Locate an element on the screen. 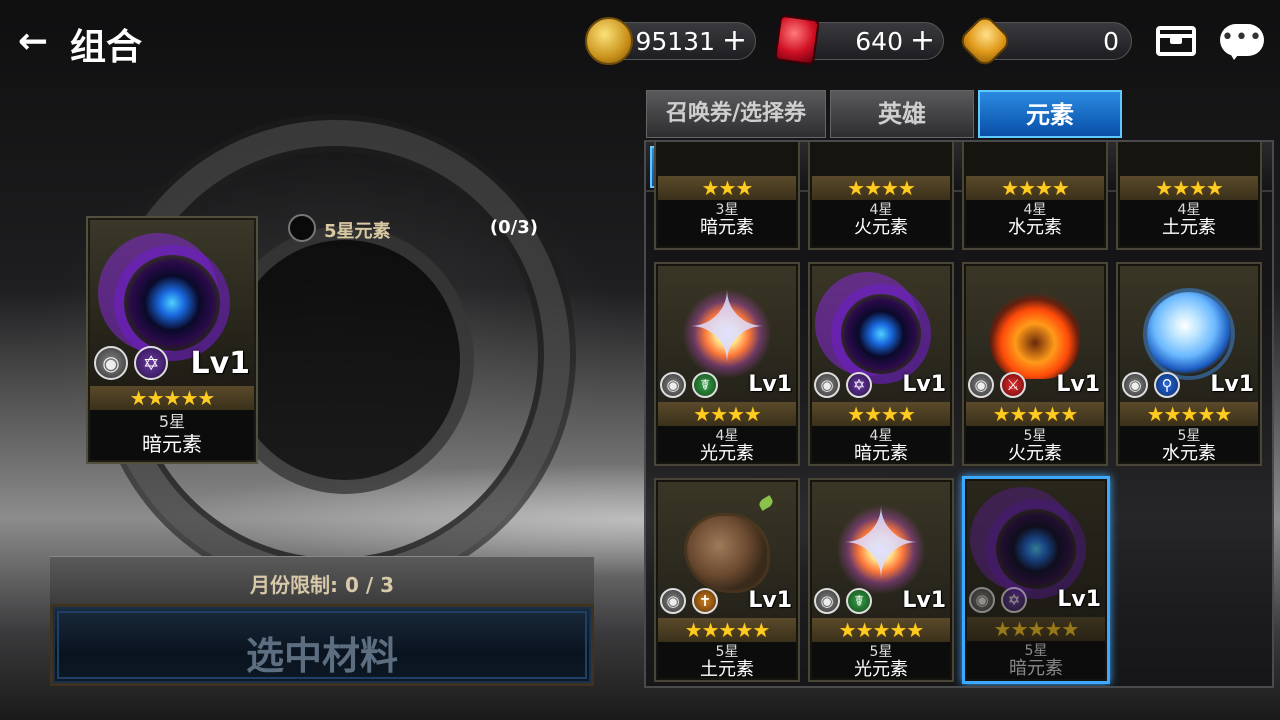 Image resolution: width=1280 pixels, height=720 pixels. select-material-button: 选中材料 is located at coordinates (322, 645).